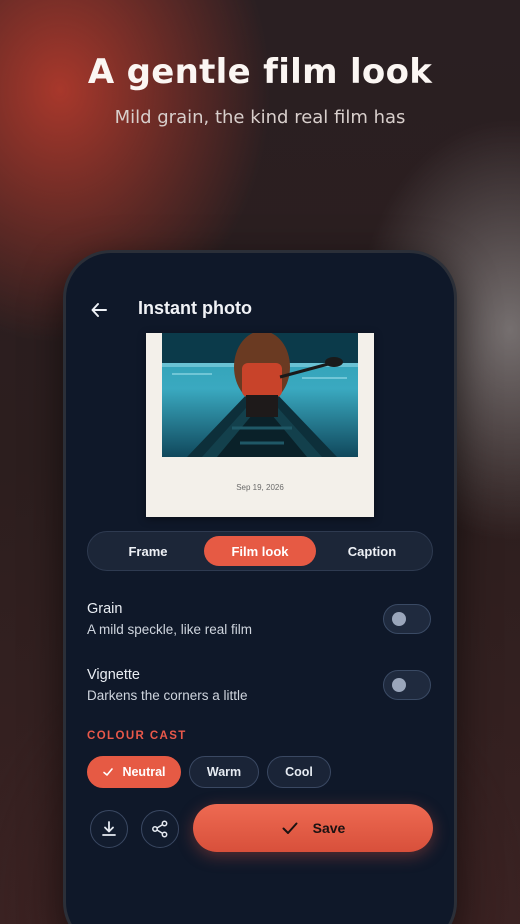 The width and height of the screenshot is (520, 924). I want to click on arrow-left-icon, so click(99, 310).